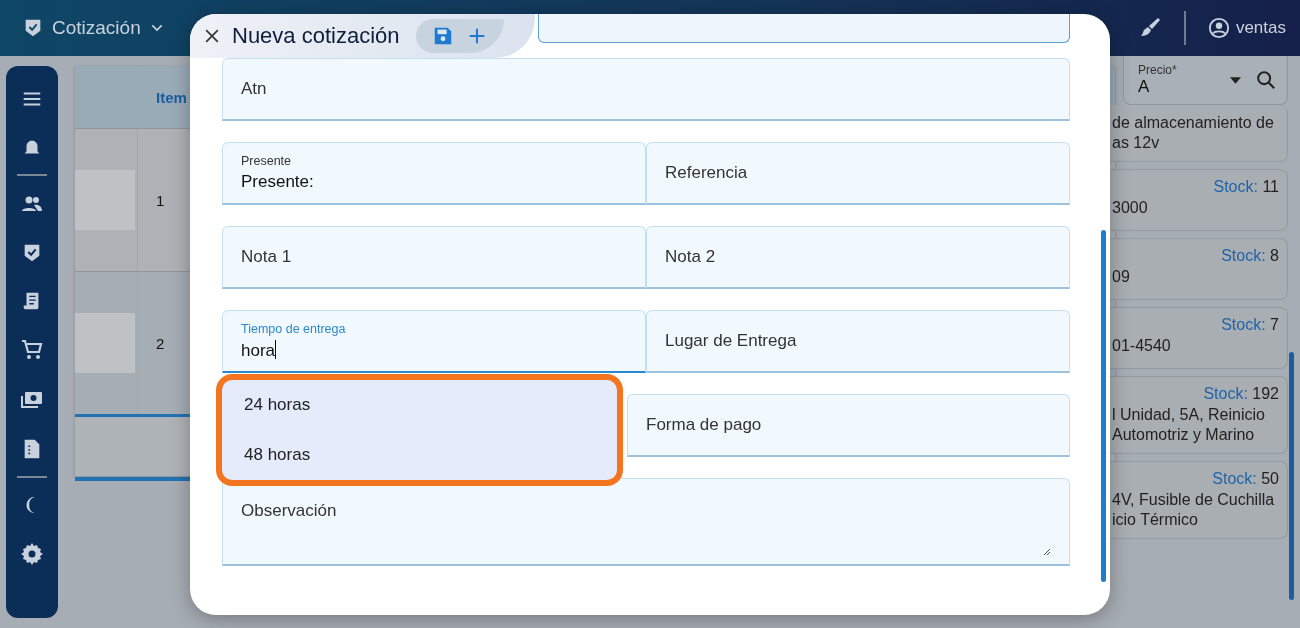  I want to click on user-icon, so click(1218, 28).